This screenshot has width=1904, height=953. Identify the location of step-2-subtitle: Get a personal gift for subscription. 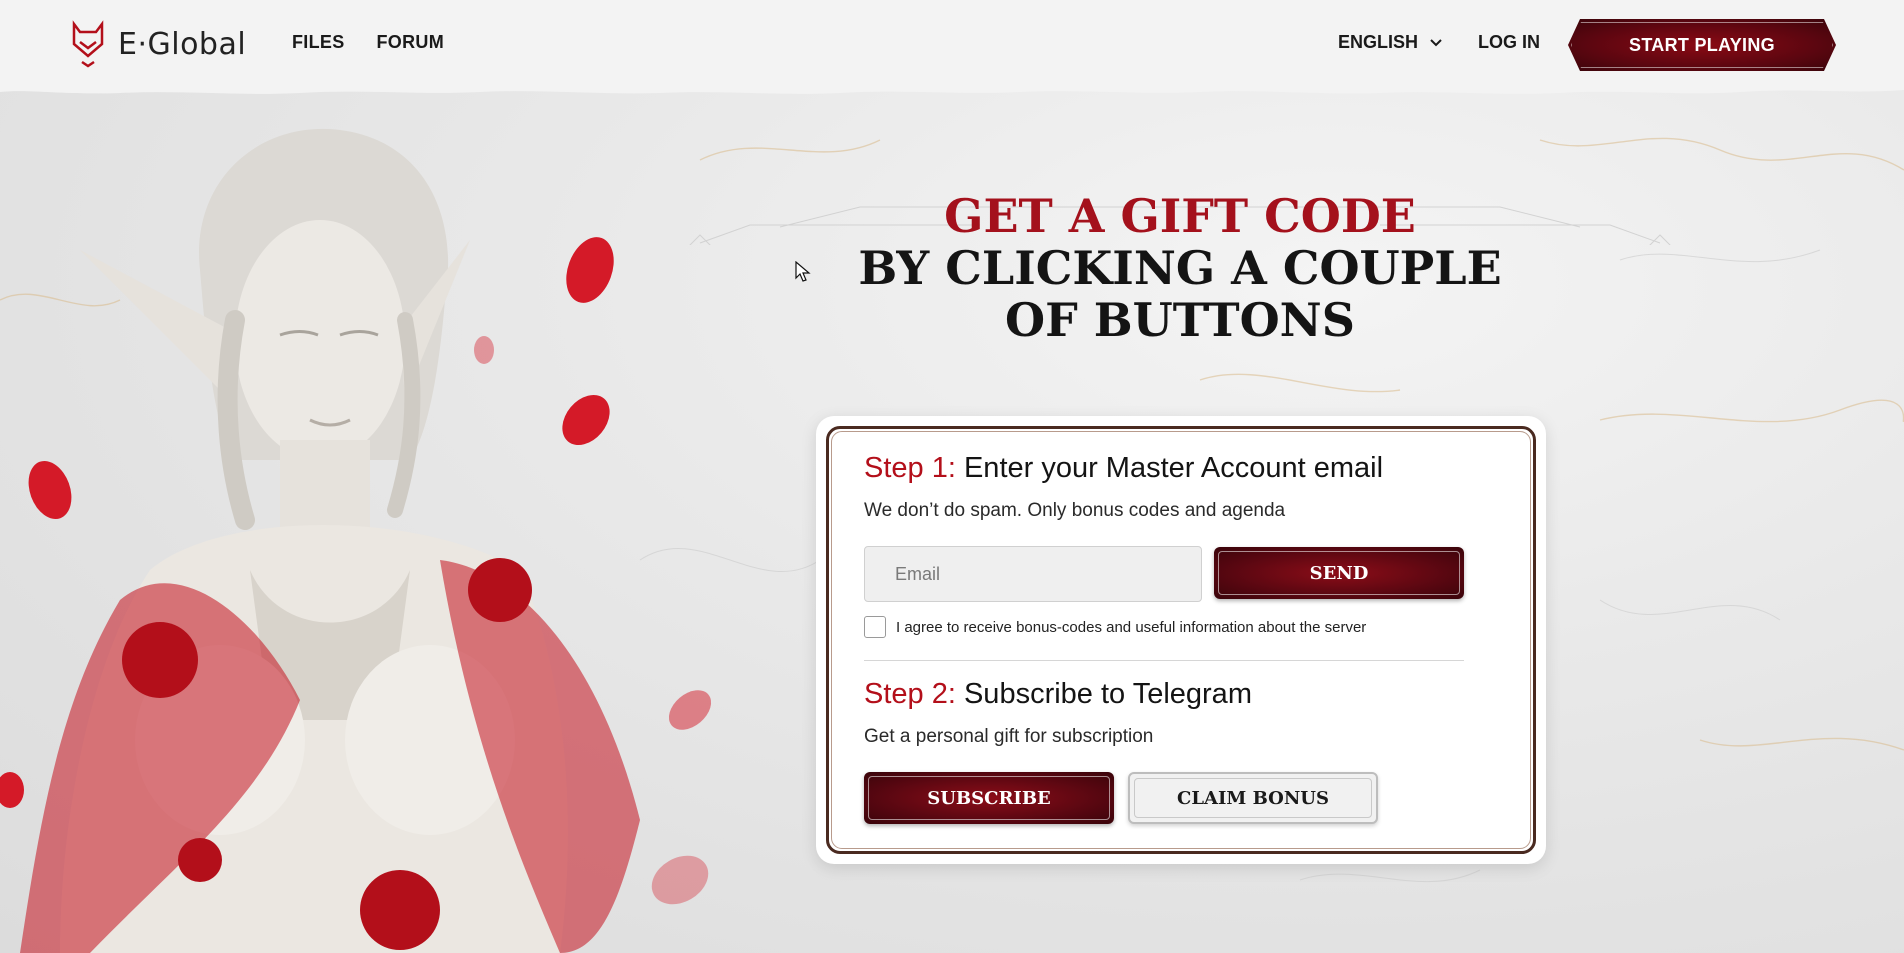
(1009, 736).